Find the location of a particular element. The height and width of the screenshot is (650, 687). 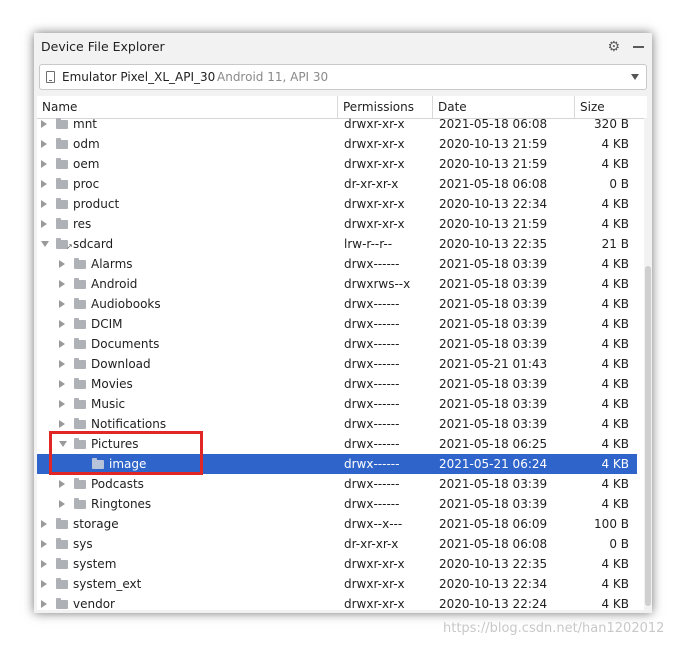

file-name: mnt is located at coordinates (85, 124).